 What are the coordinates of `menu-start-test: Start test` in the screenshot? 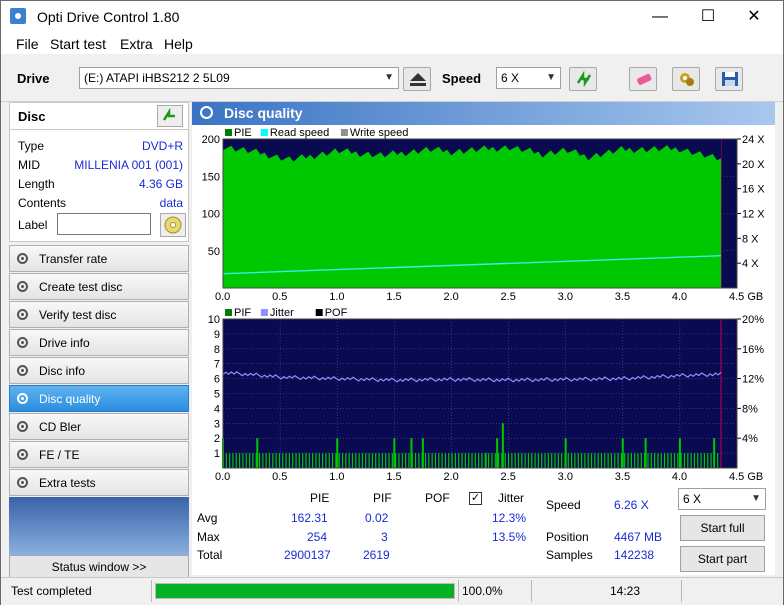 It's located at (78, 44).